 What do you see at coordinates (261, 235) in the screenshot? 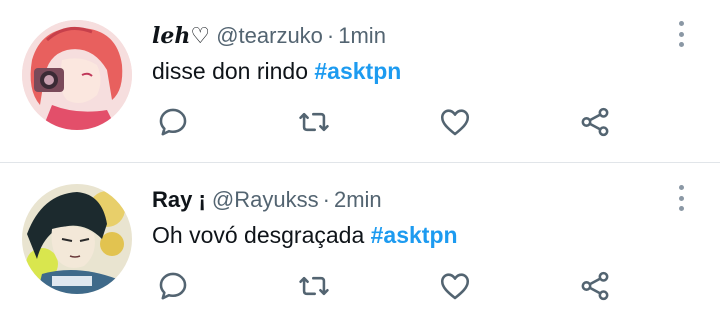
I see `tweet-text-content: Oh vovó desgraçada` at bounding box center [261, 235].